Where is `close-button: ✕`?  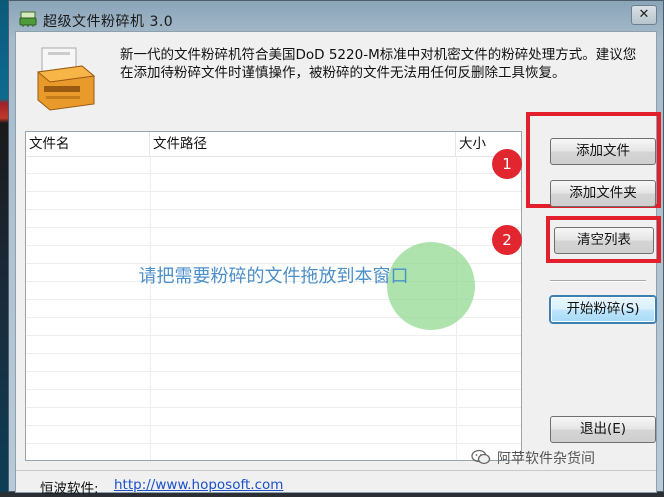
close-button: ✕ is located at coordinates (644, 15).